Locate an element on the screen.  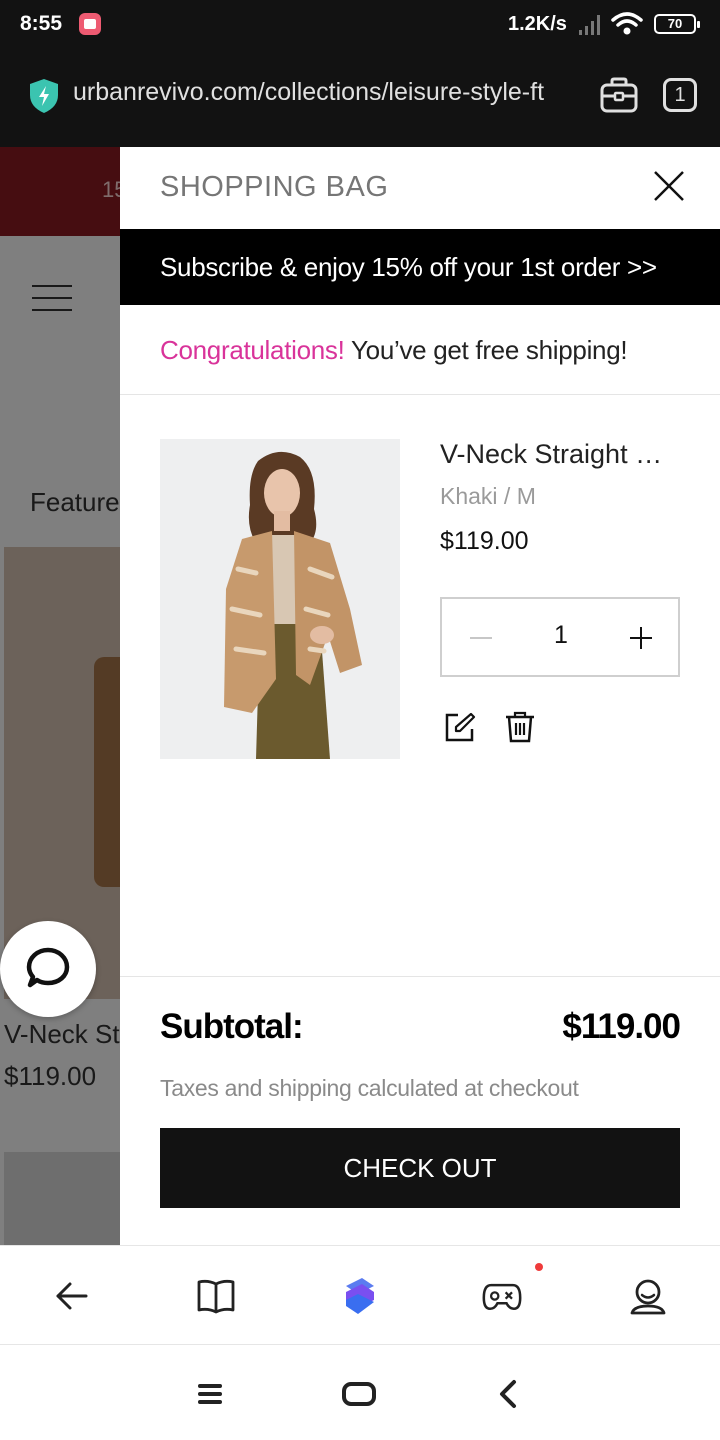
signal-icon is located at coordinates (589, 25).